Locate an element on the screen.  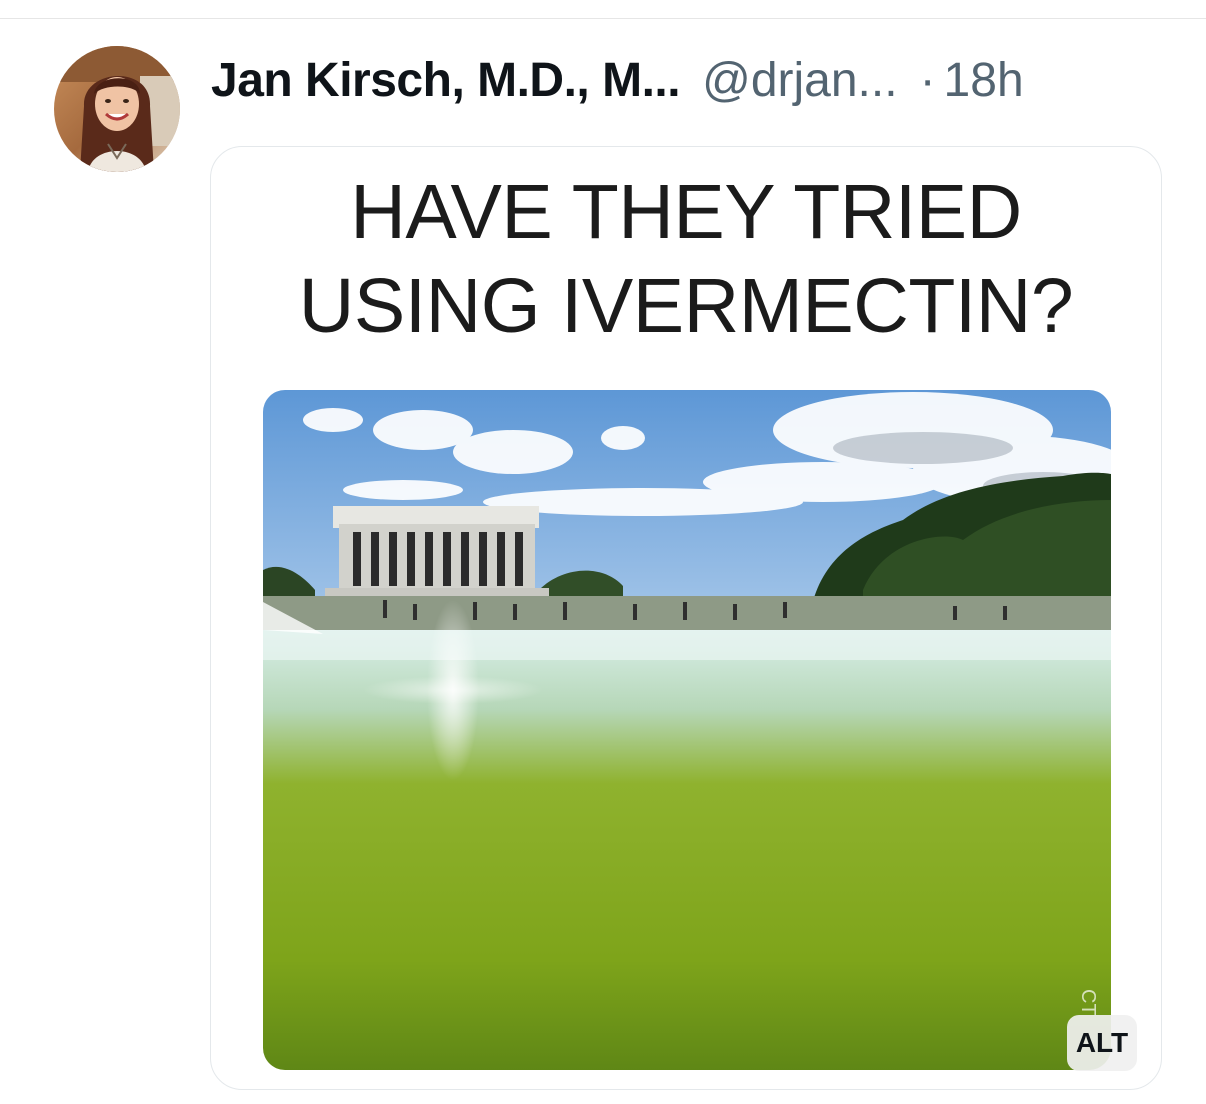
user-avatar-icon is located at coordinates (117, 109).